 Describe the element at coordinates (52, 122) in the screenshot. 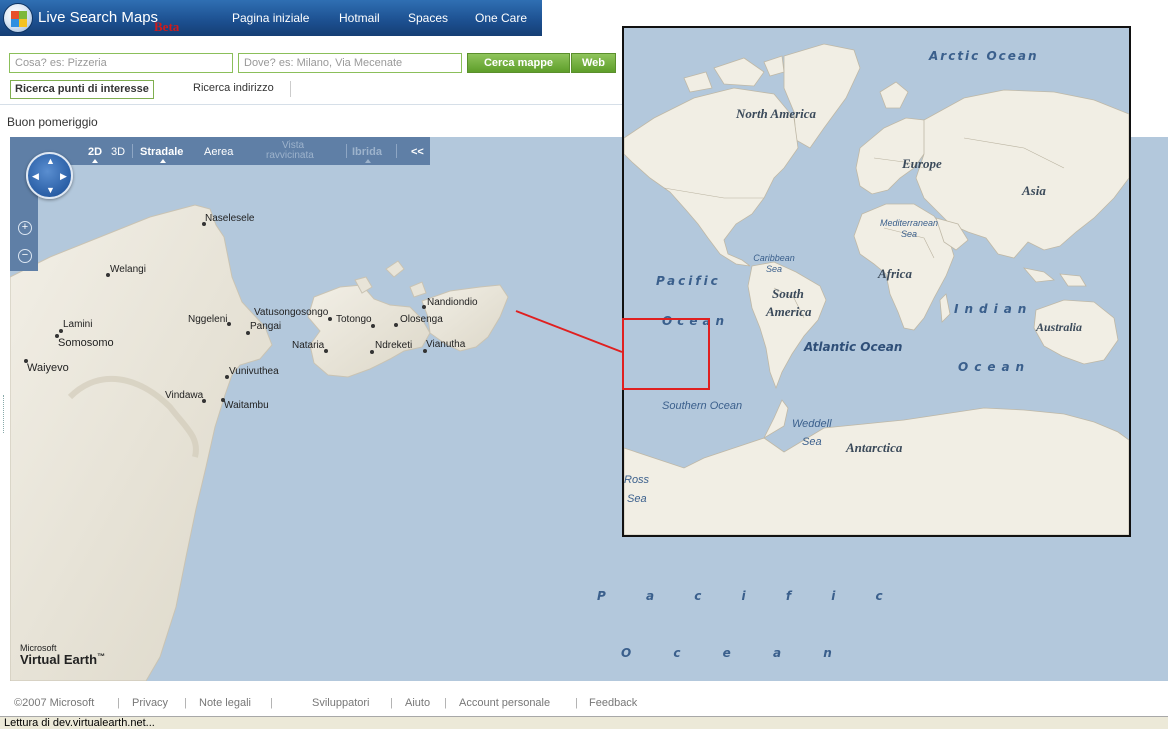

I see `greeting-text: Buon pomeriggio` at that location.